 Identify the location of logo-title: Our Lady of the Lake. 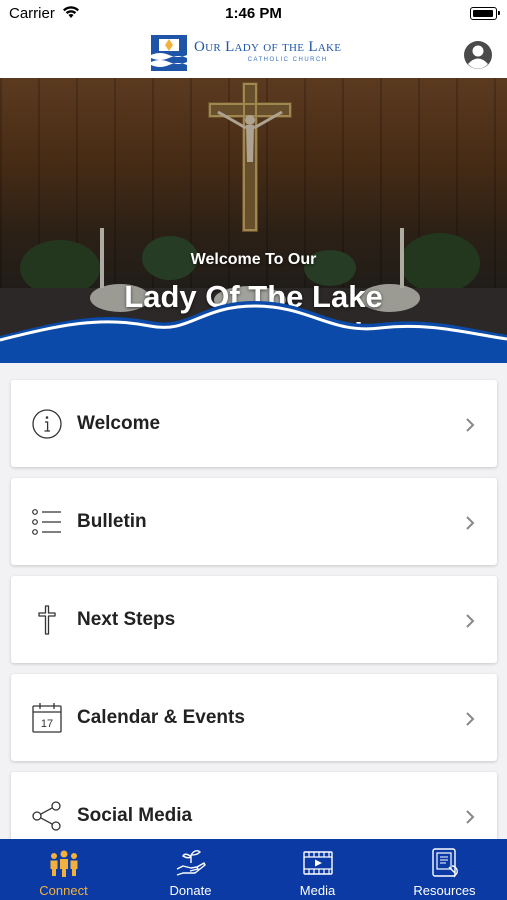
(268, 47).